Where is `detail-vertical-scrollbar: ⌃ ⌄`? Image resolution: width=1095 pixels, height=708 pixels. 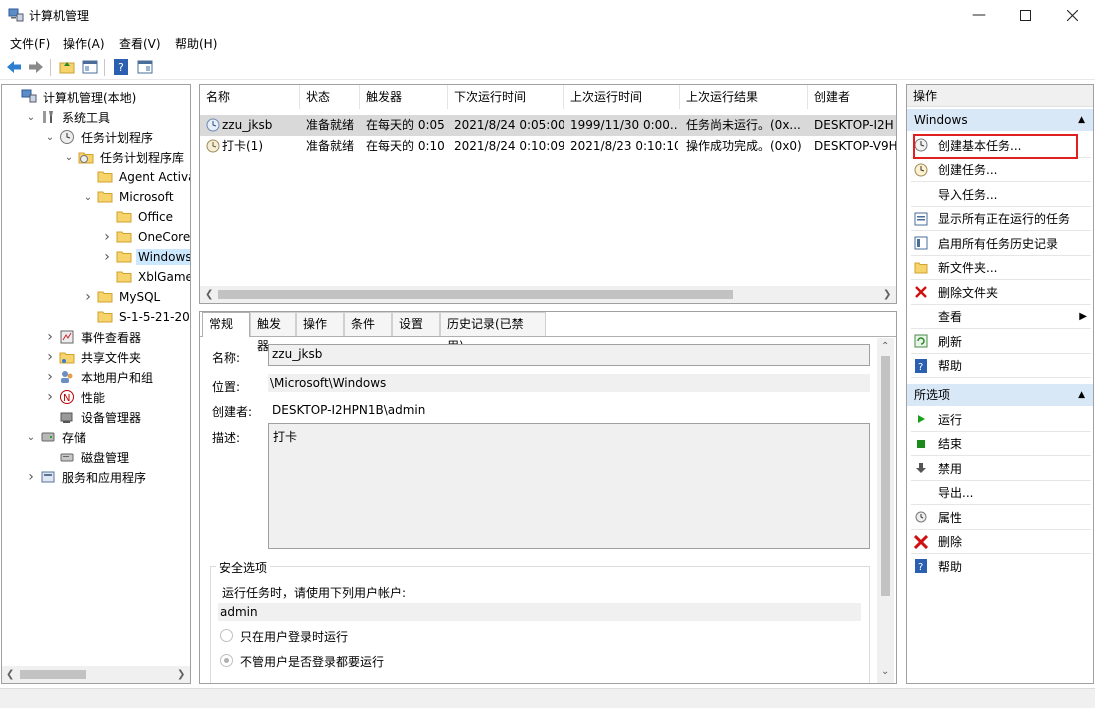 detail-vertical-scrollbar: ⌃ ⌄ is located at coordinates (885, 510).